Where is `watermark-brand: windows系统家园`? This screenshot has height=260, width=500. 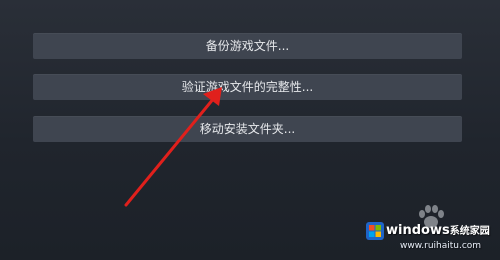 watermark-brand: windows系统家园 is located at coordinates (438, 231).